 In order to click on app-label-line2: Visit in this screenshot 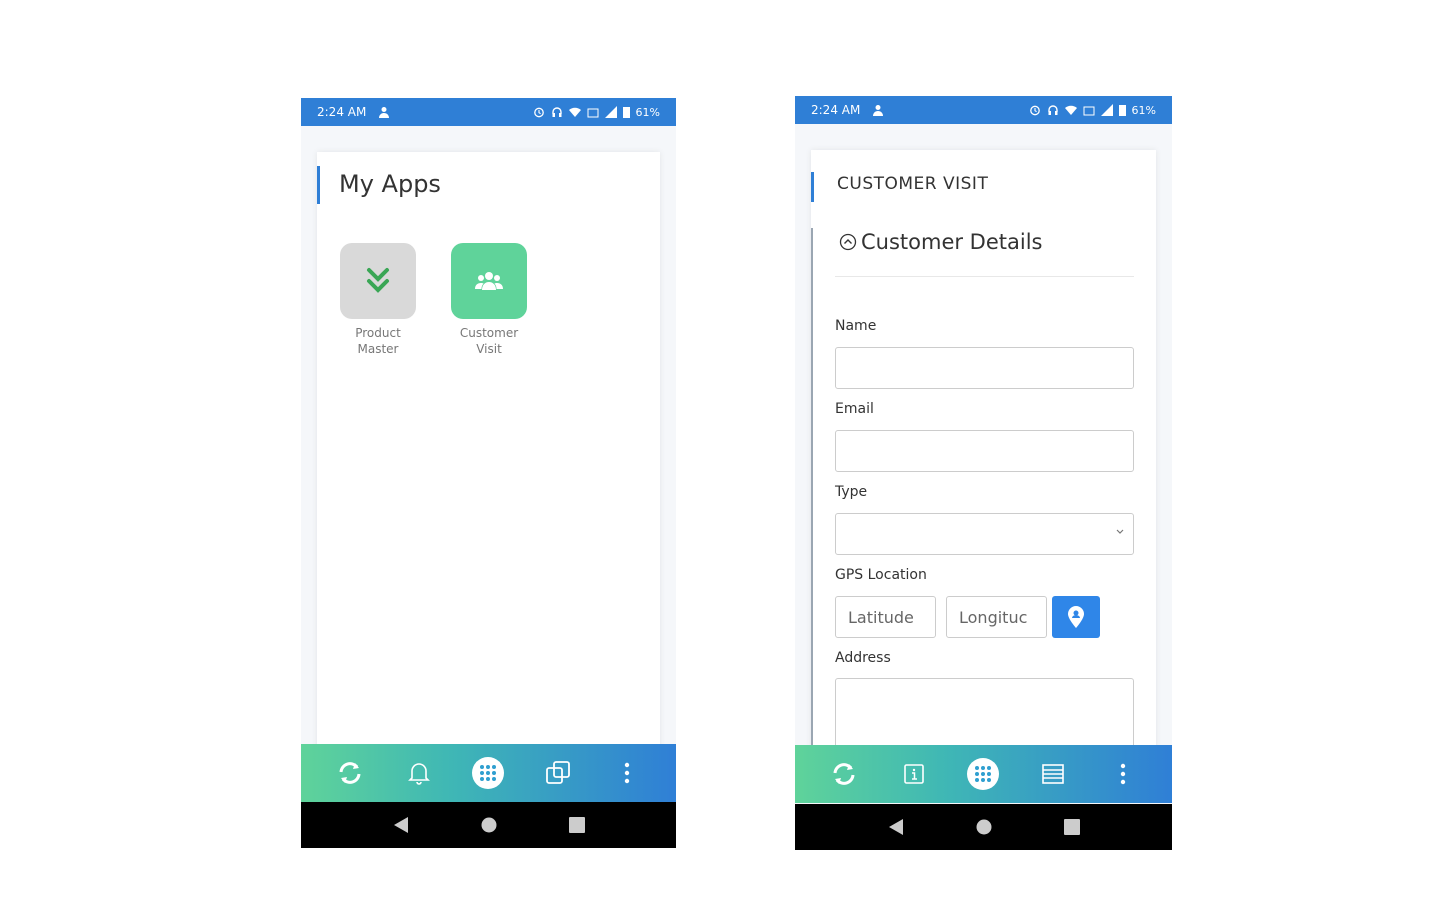, I will do `click(489, 349)`.